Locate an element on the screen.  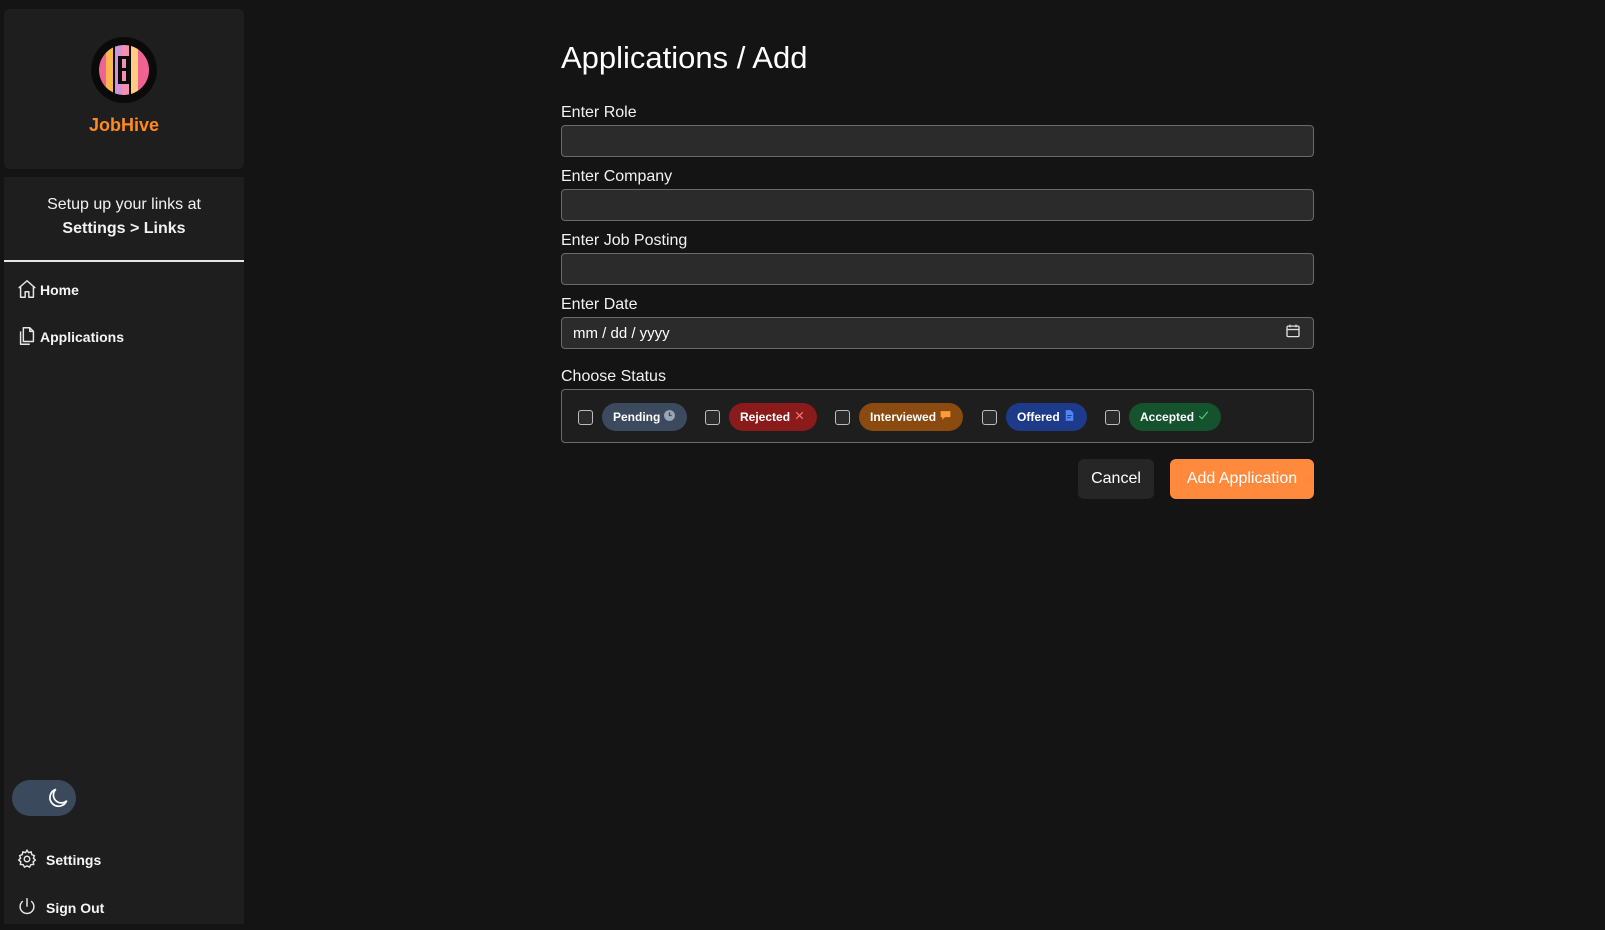
speech-bubble-icon is located at coordinates (945, 417).